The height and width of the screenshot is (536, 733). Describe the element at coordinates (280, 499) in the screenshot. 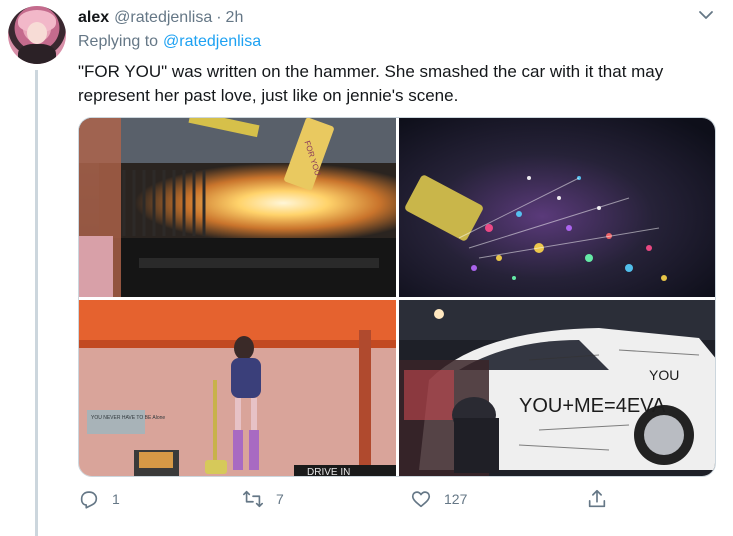

I see `retweet-count: 7` at that location.